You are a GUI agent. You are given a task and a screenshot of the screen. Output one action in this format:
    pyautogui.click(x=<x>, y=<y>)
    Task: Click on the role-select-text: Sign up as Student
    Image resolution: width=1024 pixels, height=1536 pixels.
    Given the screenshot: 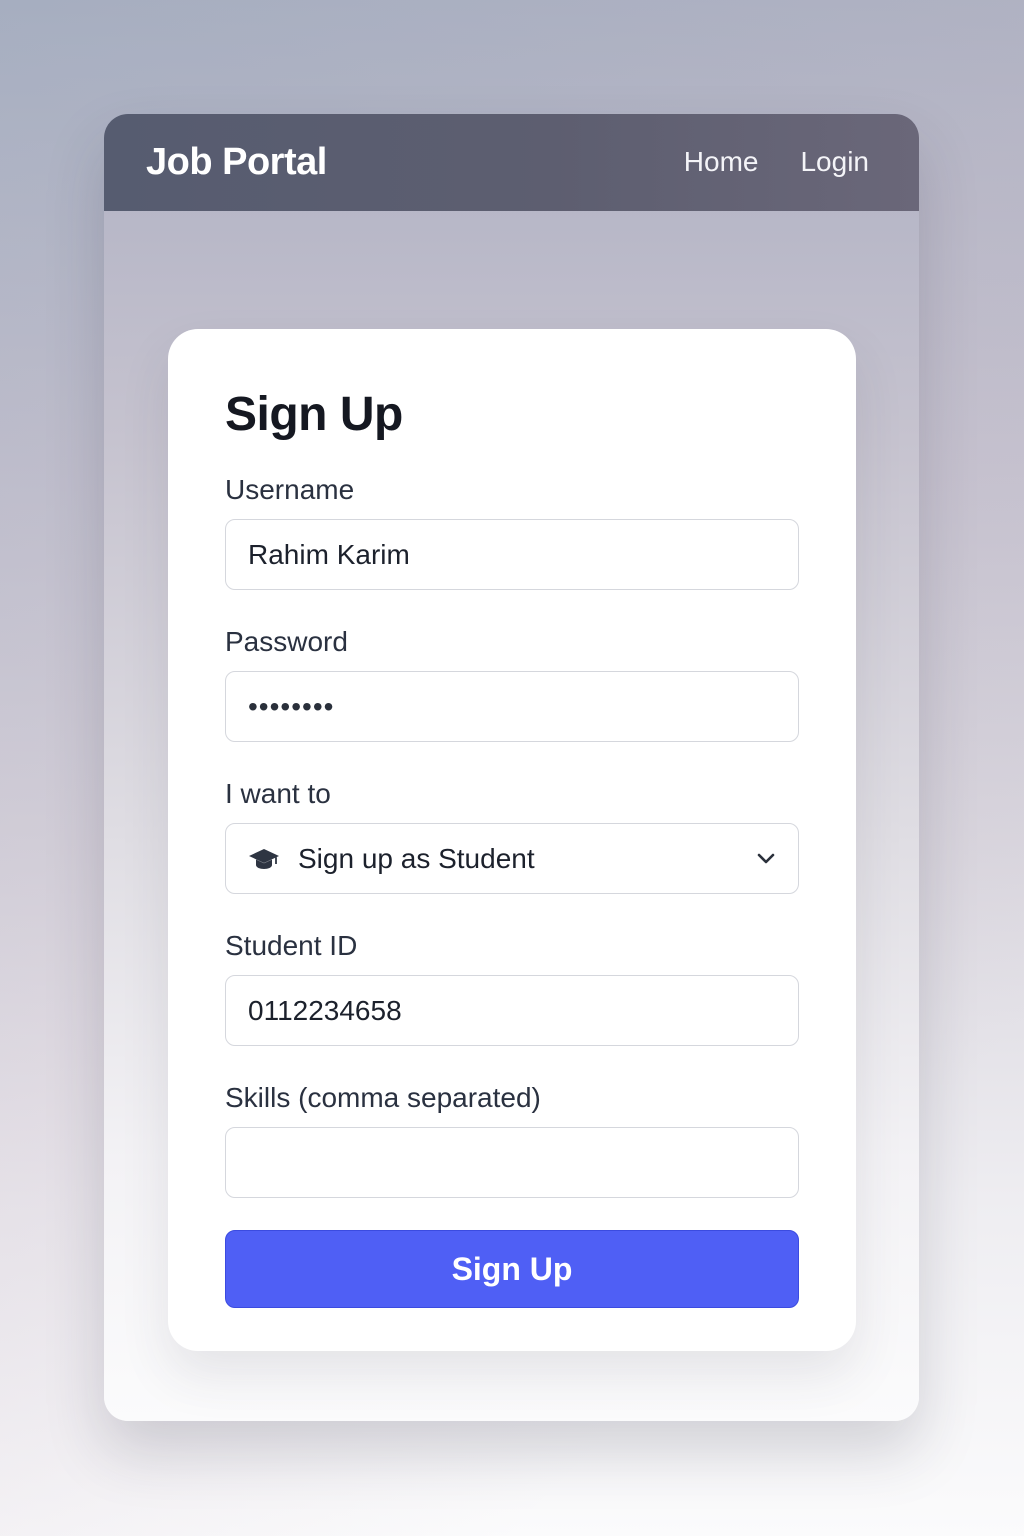 What is the action you would take?
    pyautogui.click(x=416, y=858)
    